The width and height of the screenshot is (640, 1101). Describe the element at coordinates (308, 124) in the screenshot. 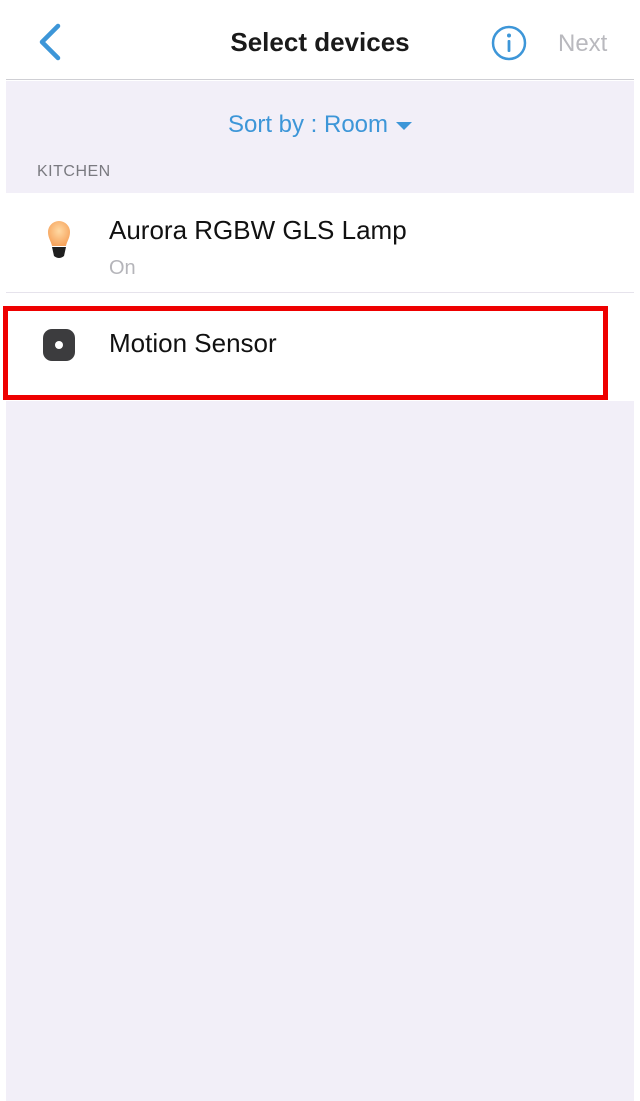

I see `sort-label: Sort by : Room` at that location.